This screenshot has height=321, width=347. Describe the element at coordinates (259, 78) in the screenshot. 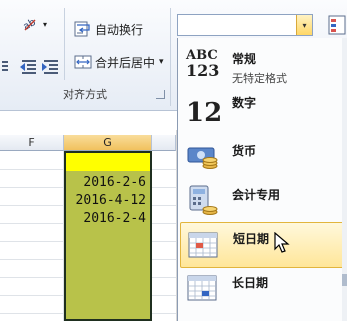

I see `format-item-description: 无特定格式` at that location.